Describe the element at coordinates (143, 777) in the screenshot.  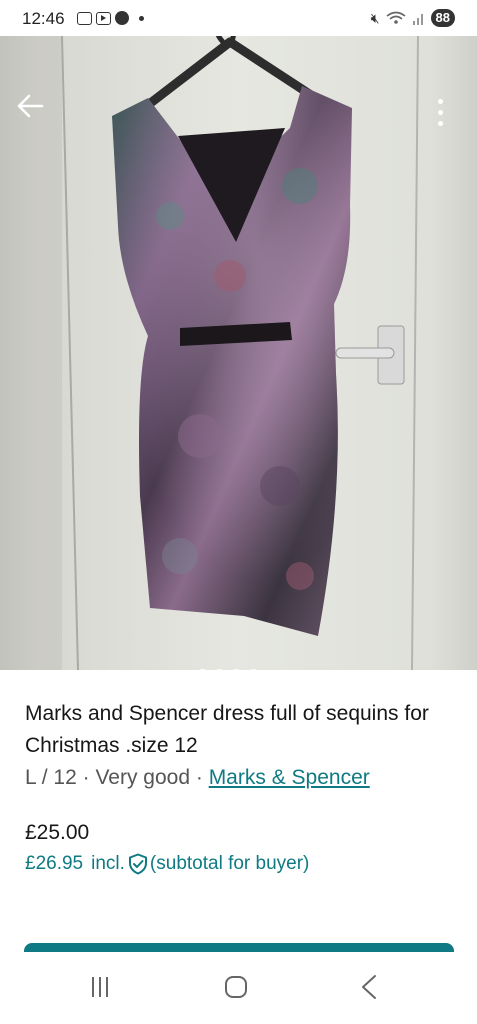
I see `condition-label: Very good` at that location.